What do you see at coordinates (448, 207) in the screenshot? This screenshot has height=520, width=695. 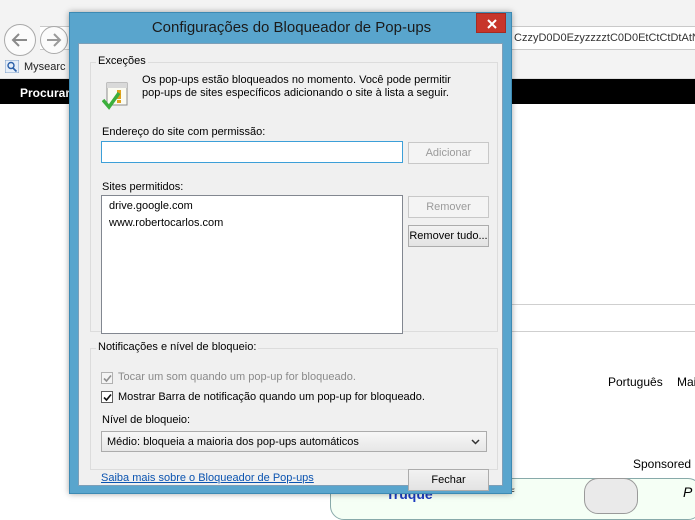 I see `remove-button: Remover` at bounding box center [448, 207].